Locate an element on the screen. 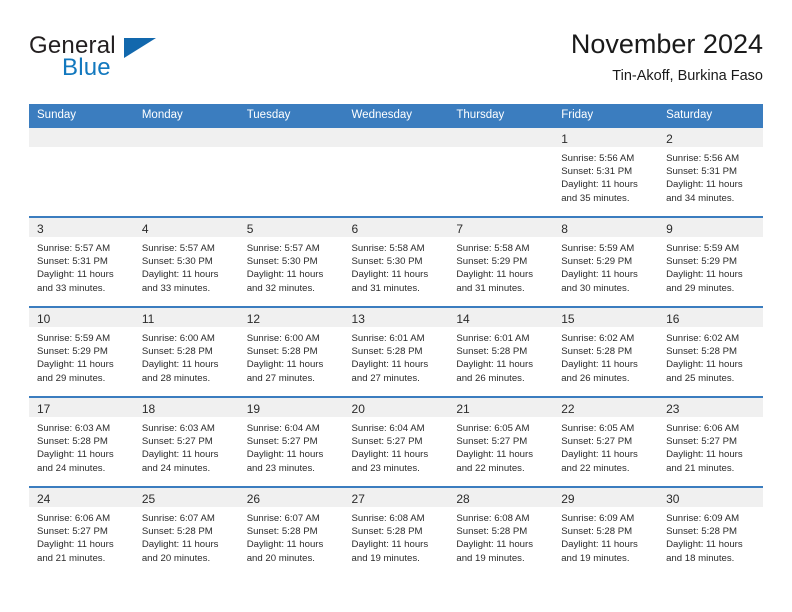 The image size is (792, 612). sunrise-text: Sunrise: 6:07 AM is located at coordinates (283, 518).